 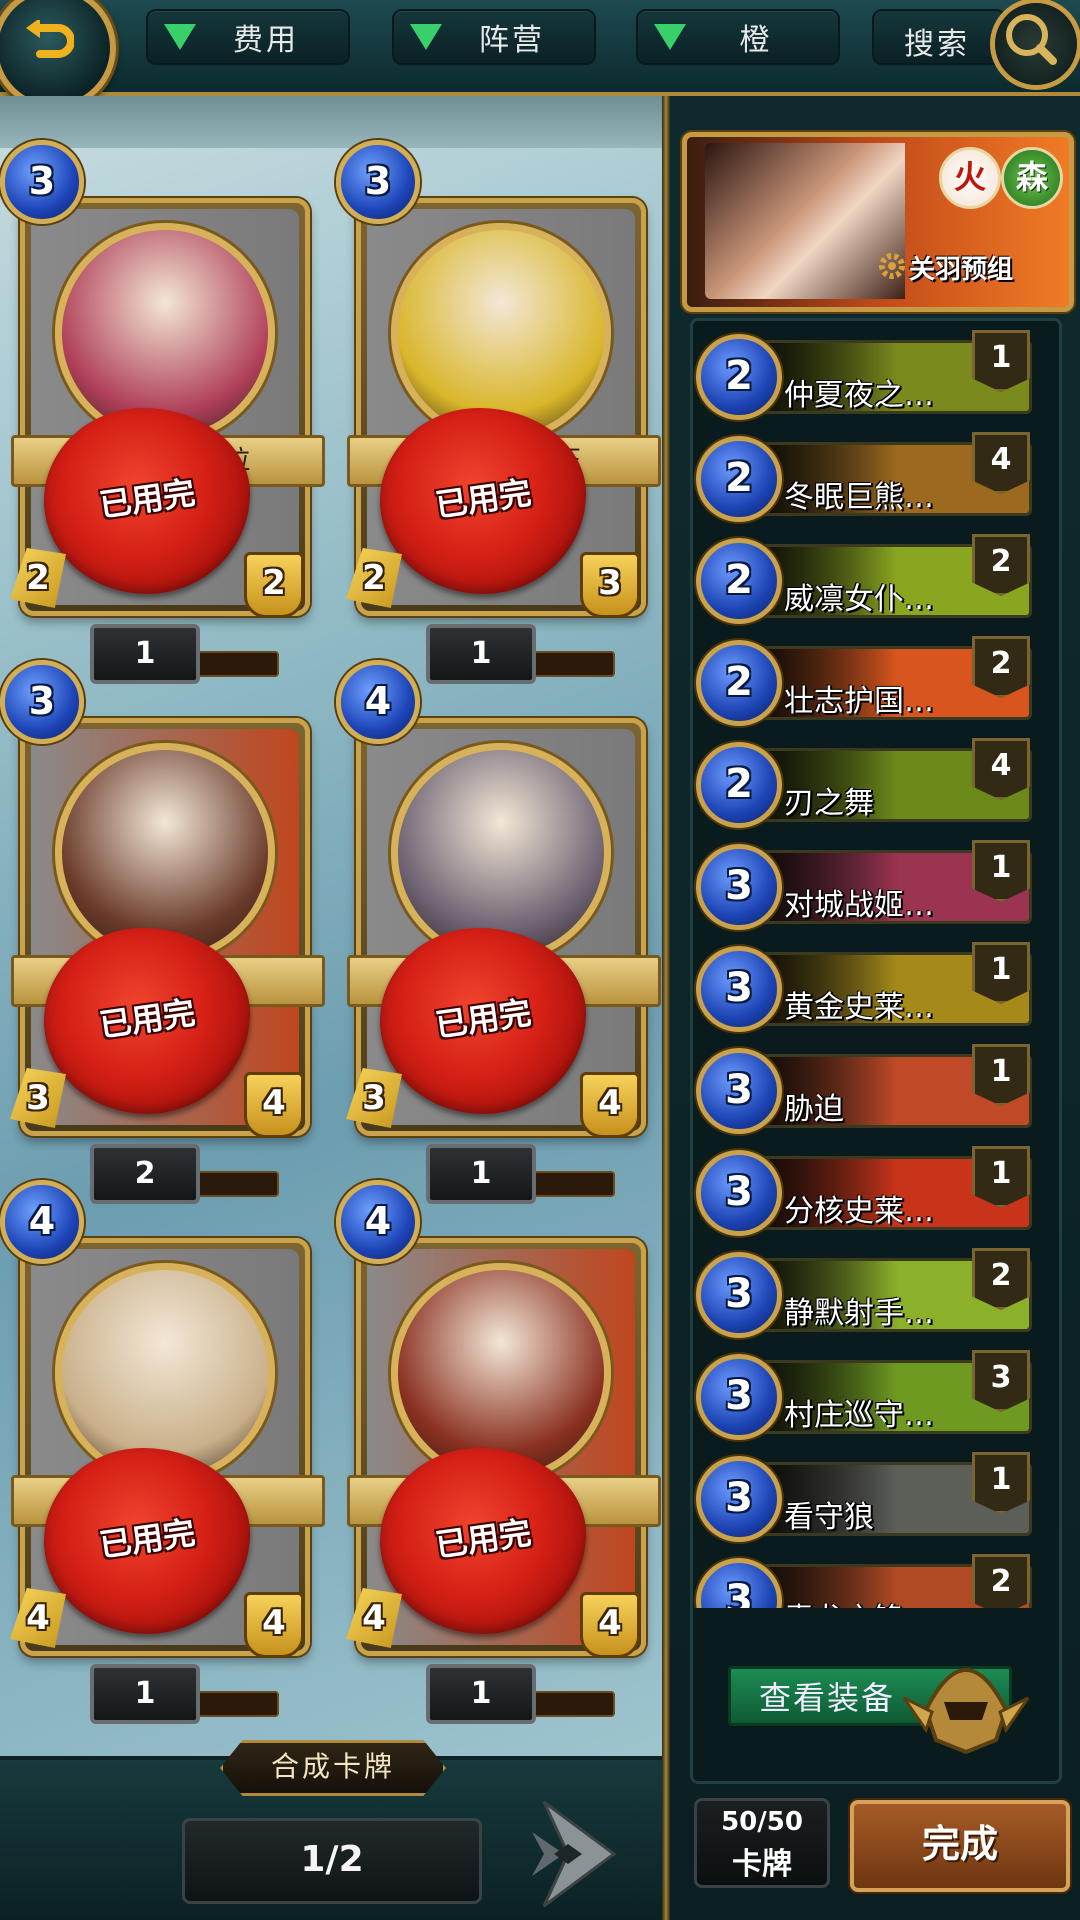 What do you see at coordinates (866, 1088) in the screenshot?
I see `deck-list-item: 胁迫 3 1` at bounding box center [866, 1088].